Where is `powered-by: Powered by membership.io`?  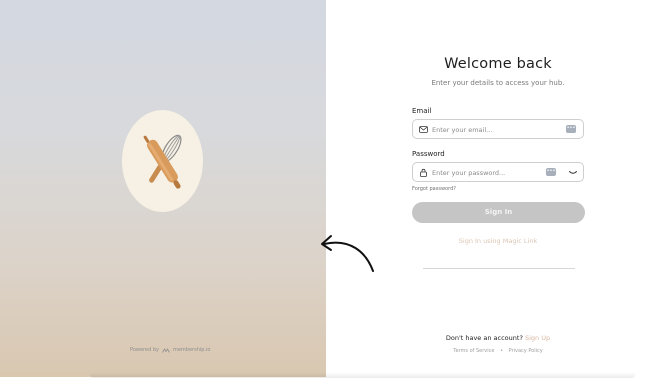
powered-by: Powered by membership.io is located at coordinates (170, 350).